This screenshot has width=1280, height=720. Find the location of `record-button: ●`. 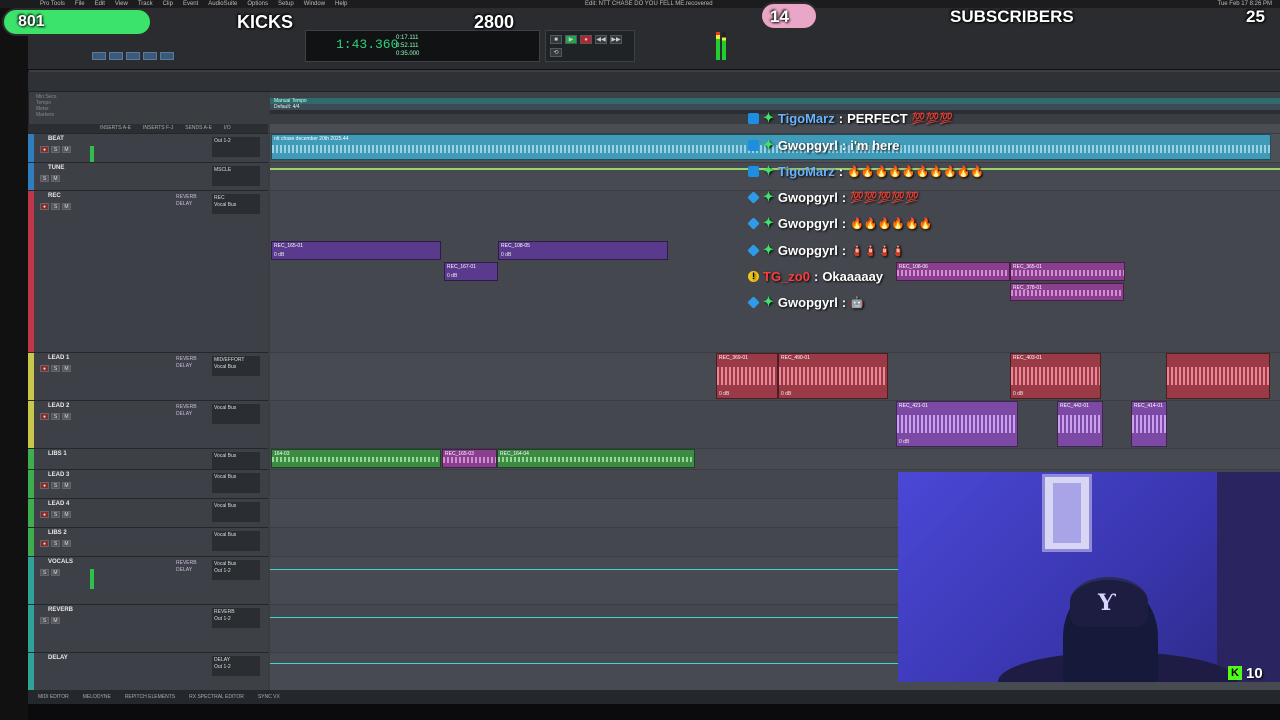

record-button: ● is located at coordinates (586, 39).